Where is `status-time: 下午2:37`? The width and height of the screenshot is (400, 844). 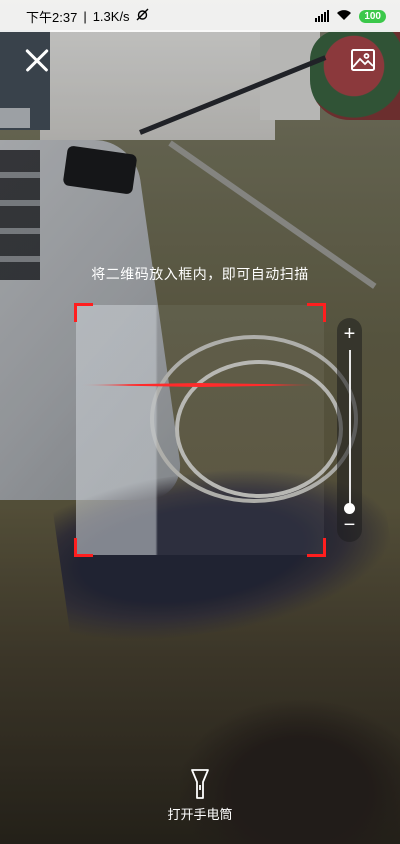 status-time: 下午2:37 is located at coordinates (52, 17).